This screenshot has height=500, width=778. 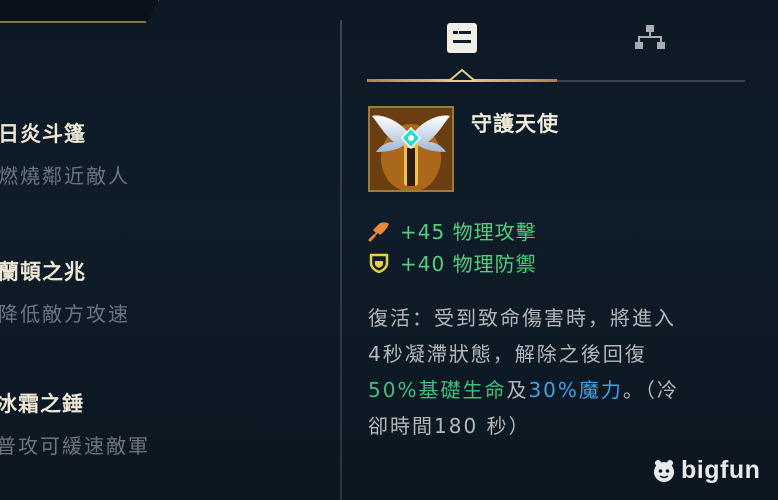 What do you see at coordinates (522, 318) in the screenshot?
I see `description-line: 復活：受到致命傷害時，將進入` at bounding box center [522, 318].